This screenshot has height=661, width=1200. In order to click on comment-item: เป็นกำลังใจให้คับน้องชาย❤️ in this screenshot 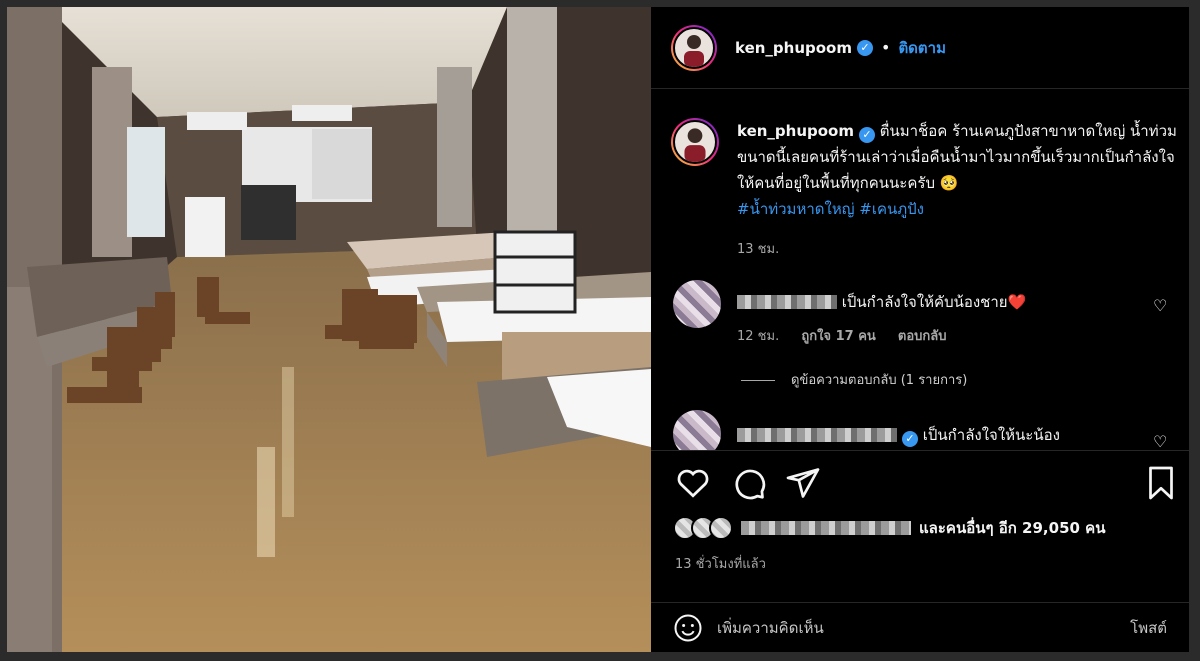, I will do `click(881, 302)`.